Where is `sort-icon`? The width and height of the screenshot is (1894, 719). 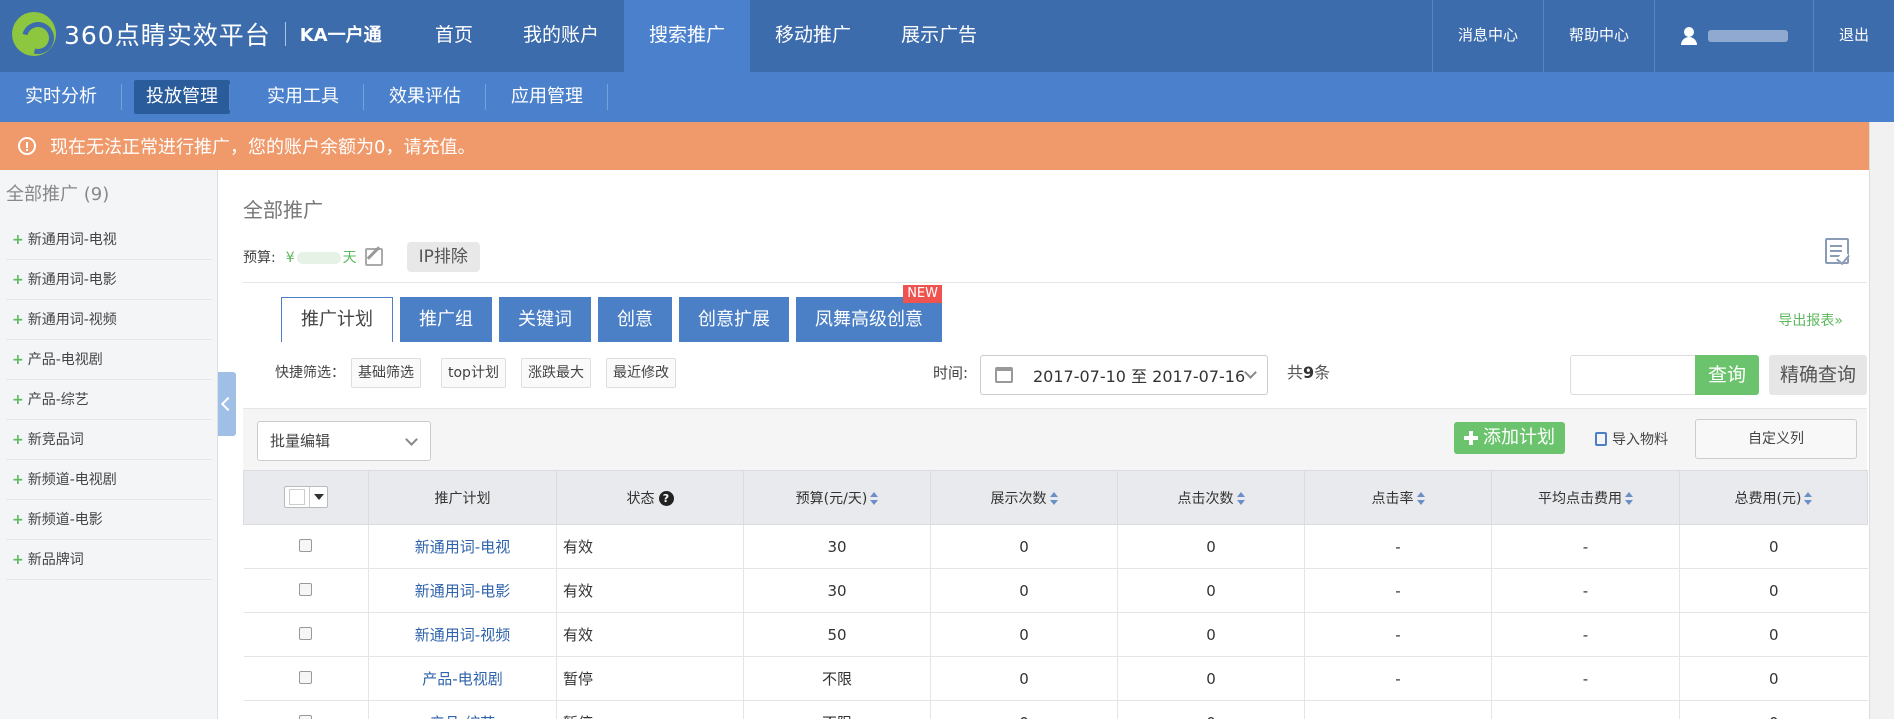 sort-icon is located at coordinates (1808, 498).